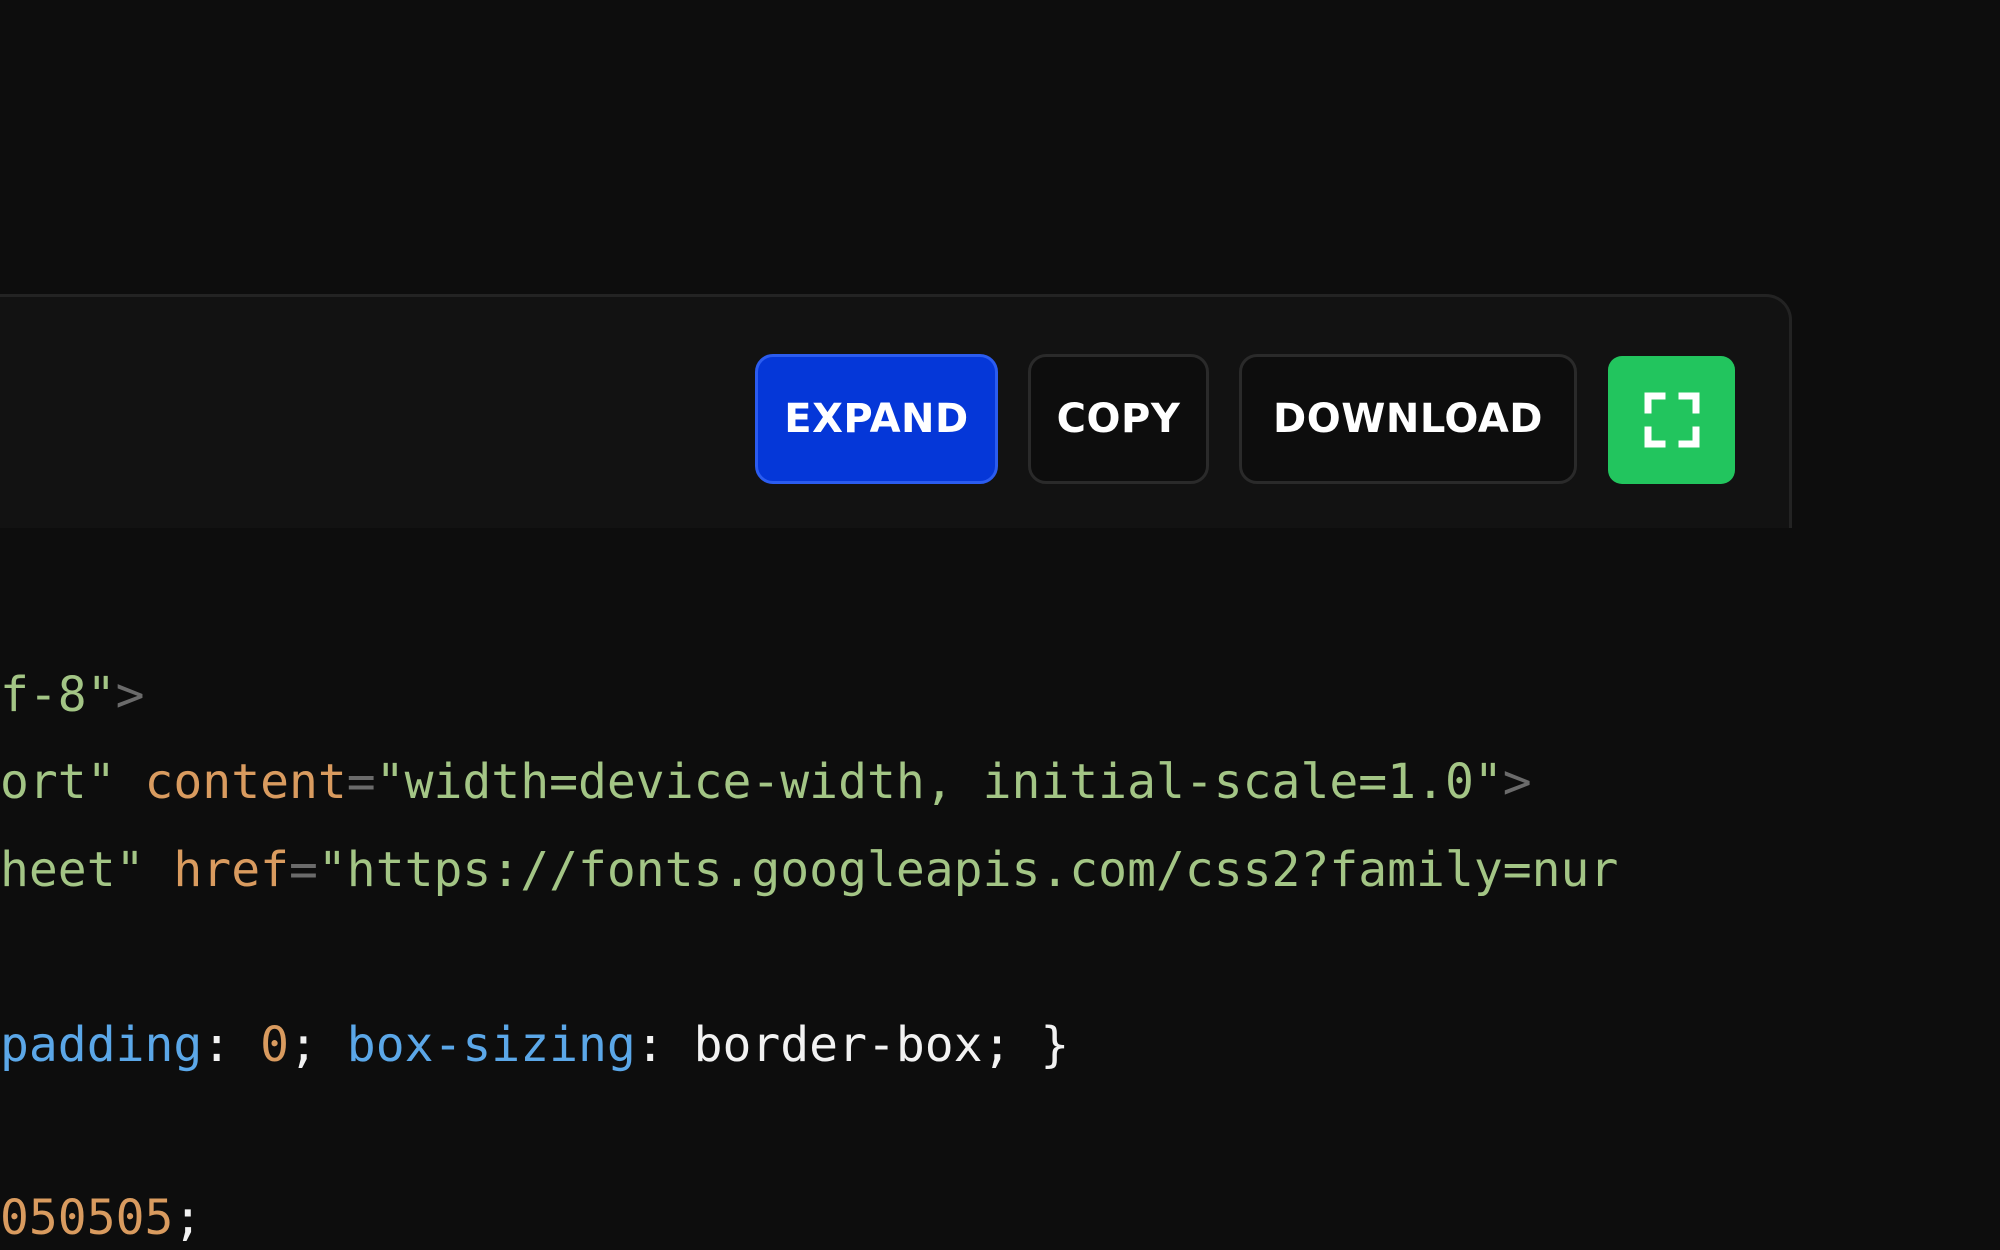 The width and height of the screenshot is (2000, 1250). I want to click on code-line: padding: 0; box-sizing: border-box; }, so click(534, 1045).